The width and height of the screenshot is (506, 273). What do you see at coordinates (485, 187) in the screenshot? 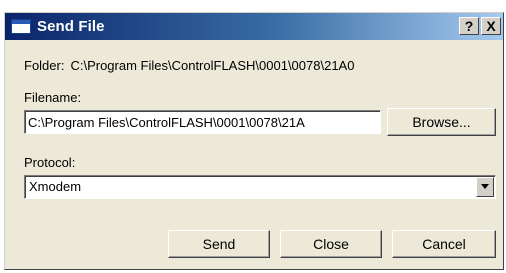
I see `chevron-down-icon` at bounding box center [485, 187].